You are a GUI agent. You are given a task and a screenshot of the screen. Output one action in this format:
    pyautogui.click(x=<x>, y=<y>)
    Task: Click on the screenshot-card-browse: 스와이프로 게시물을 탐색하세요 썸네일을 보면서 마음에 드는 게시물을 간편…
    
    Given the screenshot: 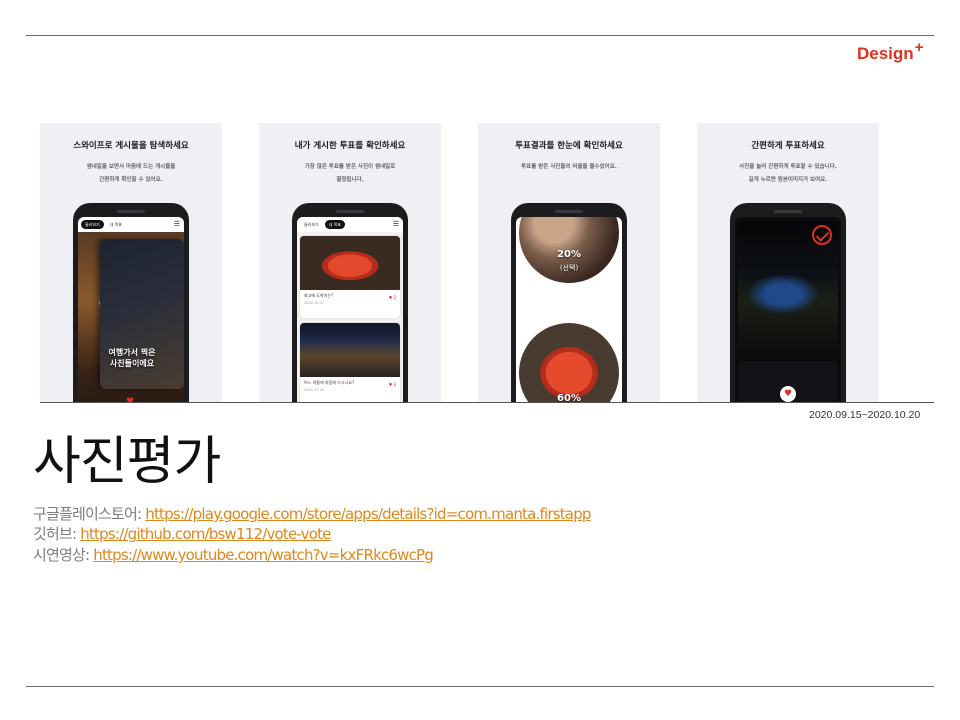 What is the action you would take?
    pyautogui.click(x=131, y=262)
    